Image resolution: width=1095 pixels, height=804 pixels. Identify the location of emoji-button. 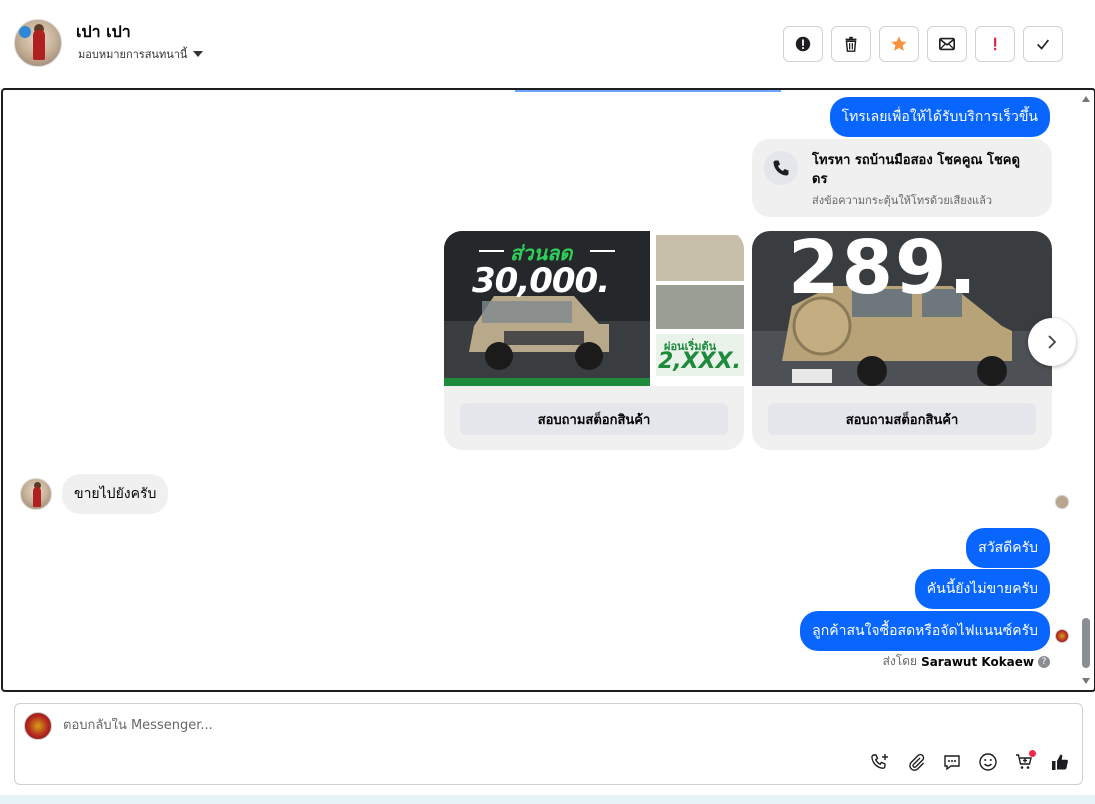
(988, 762).